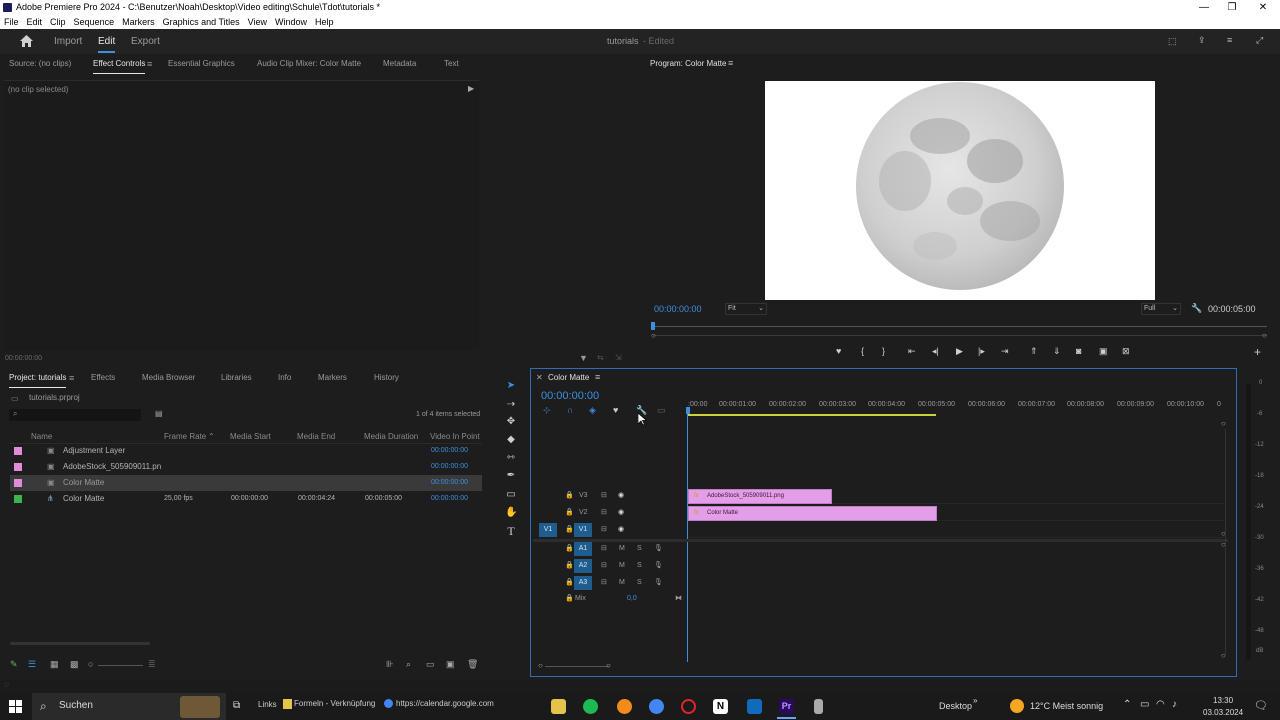 The image size is (1280, 720). Describe the element at coordinates (812, 513) in the screenshot. I see `timeline-clip: fx Color Matte` at that location.